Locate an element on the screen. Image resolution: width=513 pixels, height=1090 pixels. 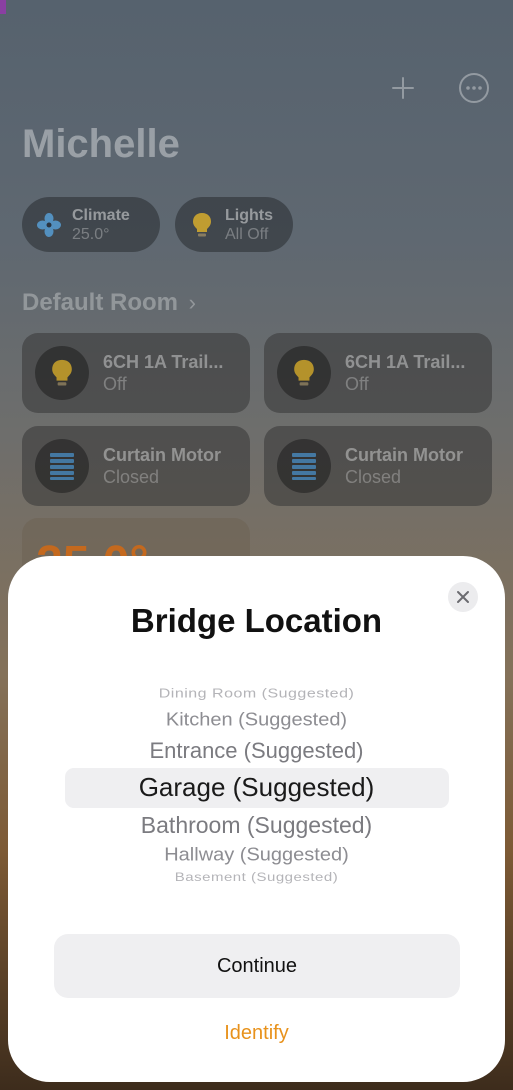
picker-option-selected: Garage (Suggested) is located at coordinates (256, 787).